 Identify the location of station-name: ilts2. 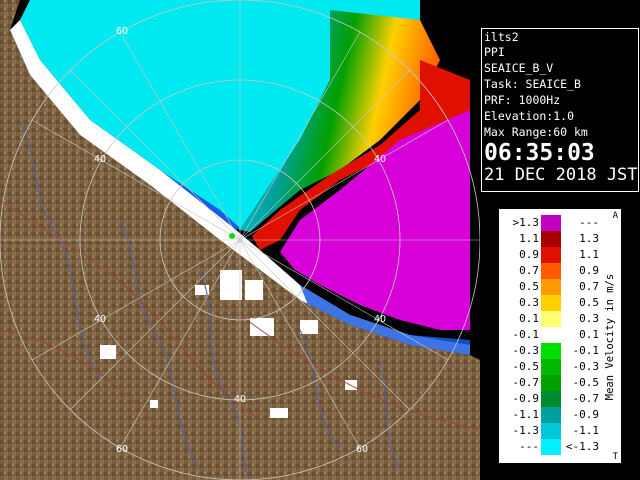
(501, 37).